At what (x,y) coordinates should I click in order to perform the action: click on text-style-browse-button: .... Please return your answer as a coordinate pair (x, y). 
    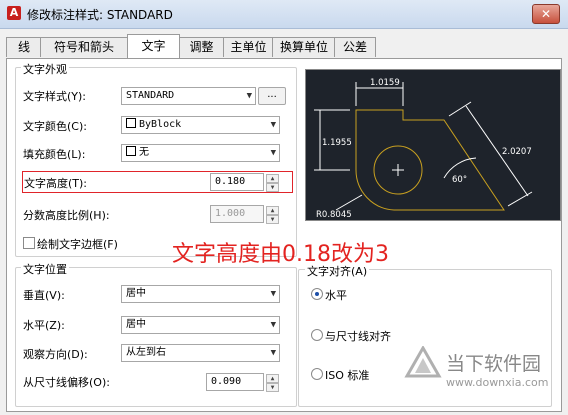
    Looking at the image, I should click on (272, 96).